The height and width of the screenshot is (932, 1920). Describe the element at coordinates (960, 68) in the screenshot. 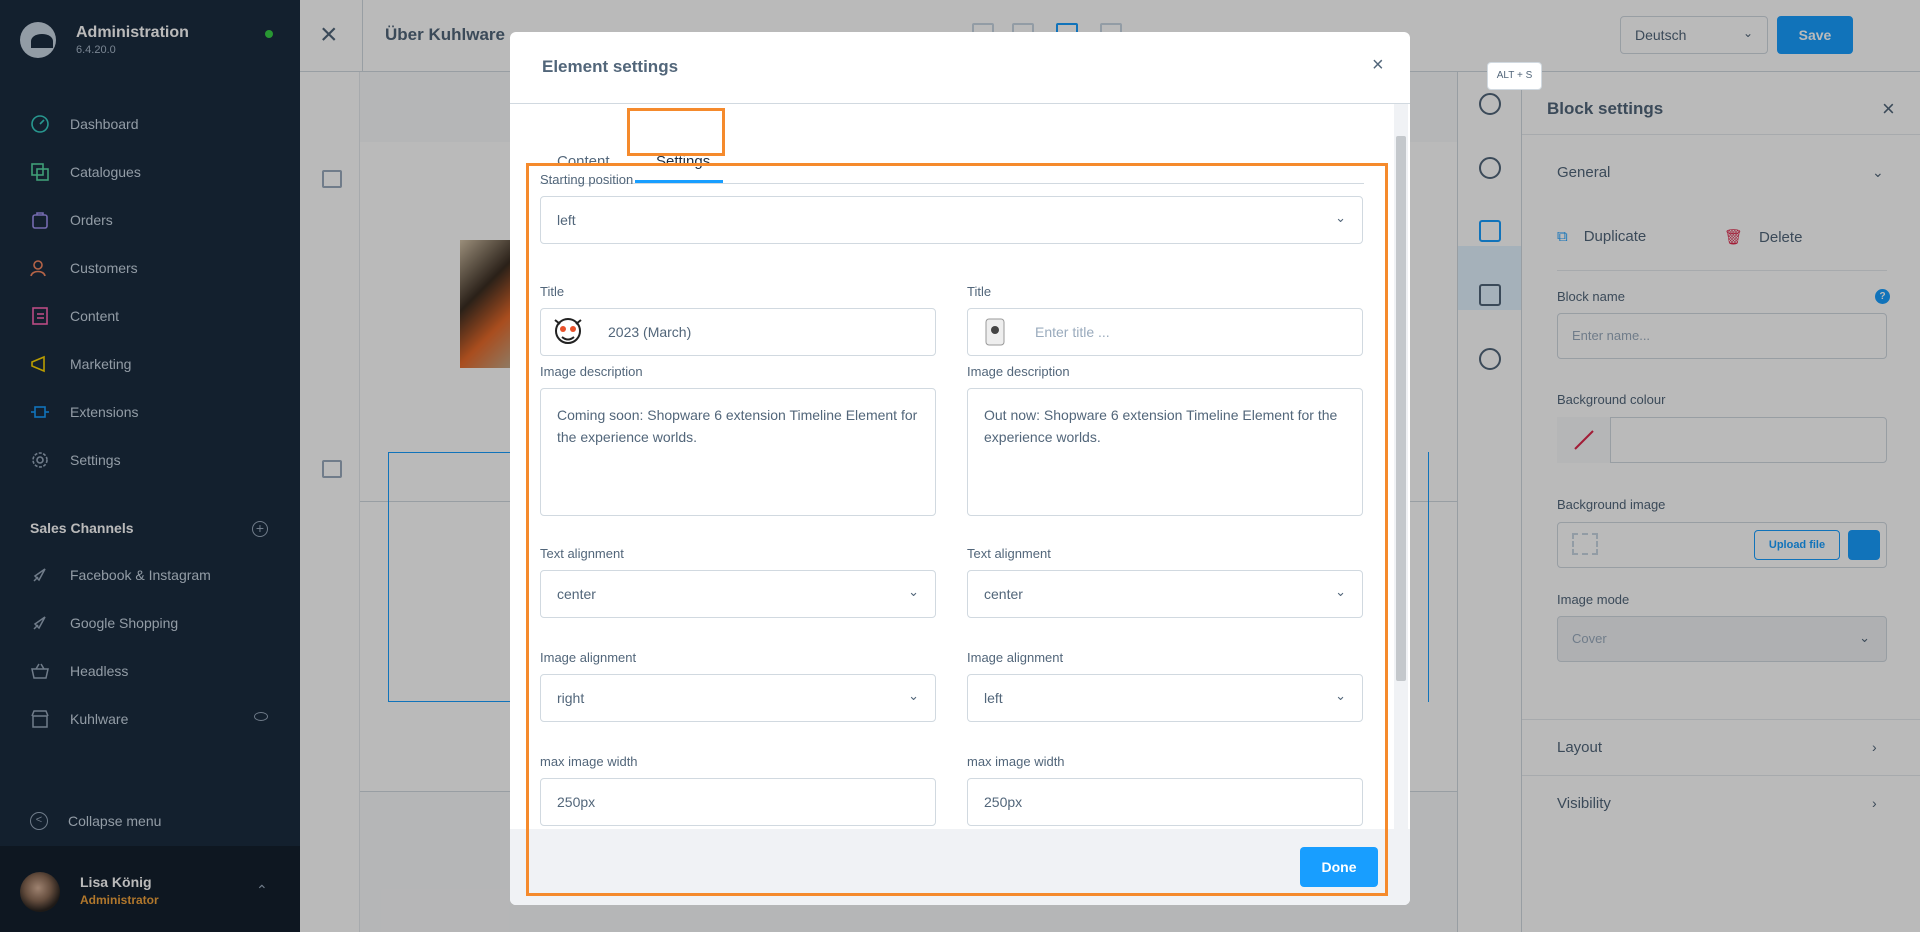

I see `modal-header: Element settings ×` at that location.